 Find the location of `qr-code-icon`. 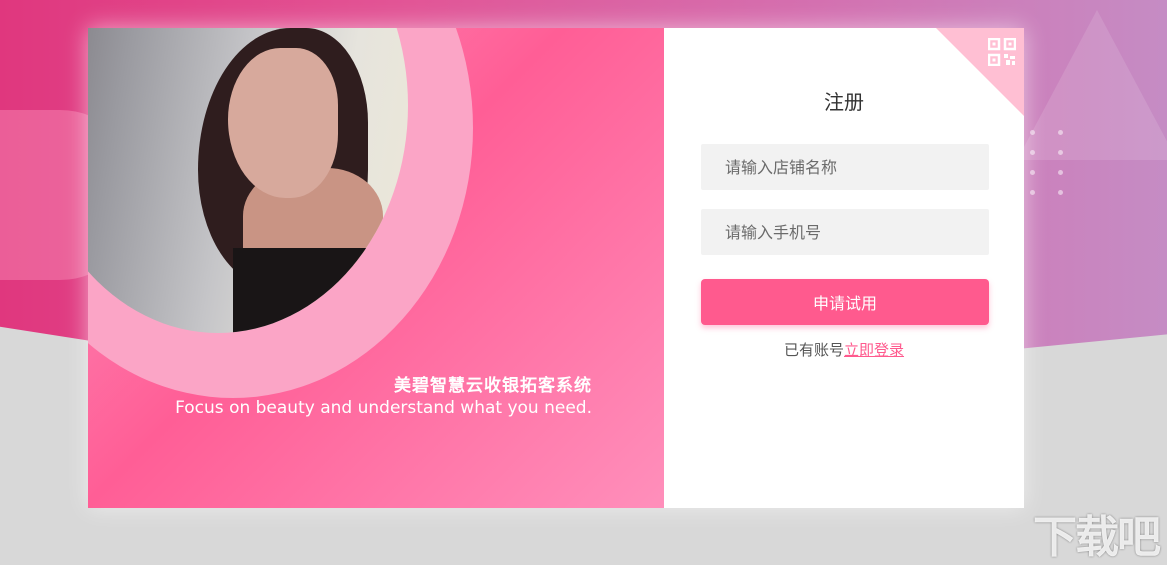

qr-code-icon is located at coordinates (1002, 52).